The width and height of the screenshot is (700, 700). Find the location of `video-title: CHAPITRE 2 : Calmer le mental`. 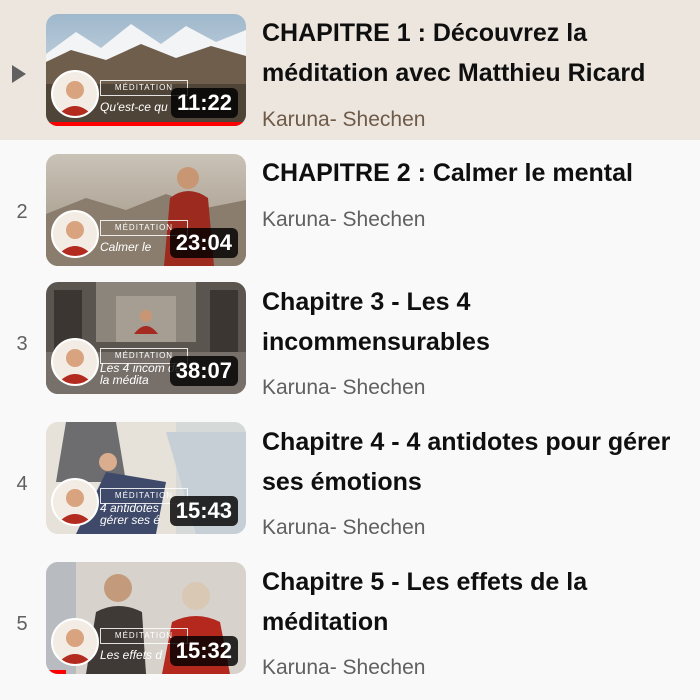

video-title: CHAPITRE 2 : Calmer le mental is located at coordinates (472, 173).